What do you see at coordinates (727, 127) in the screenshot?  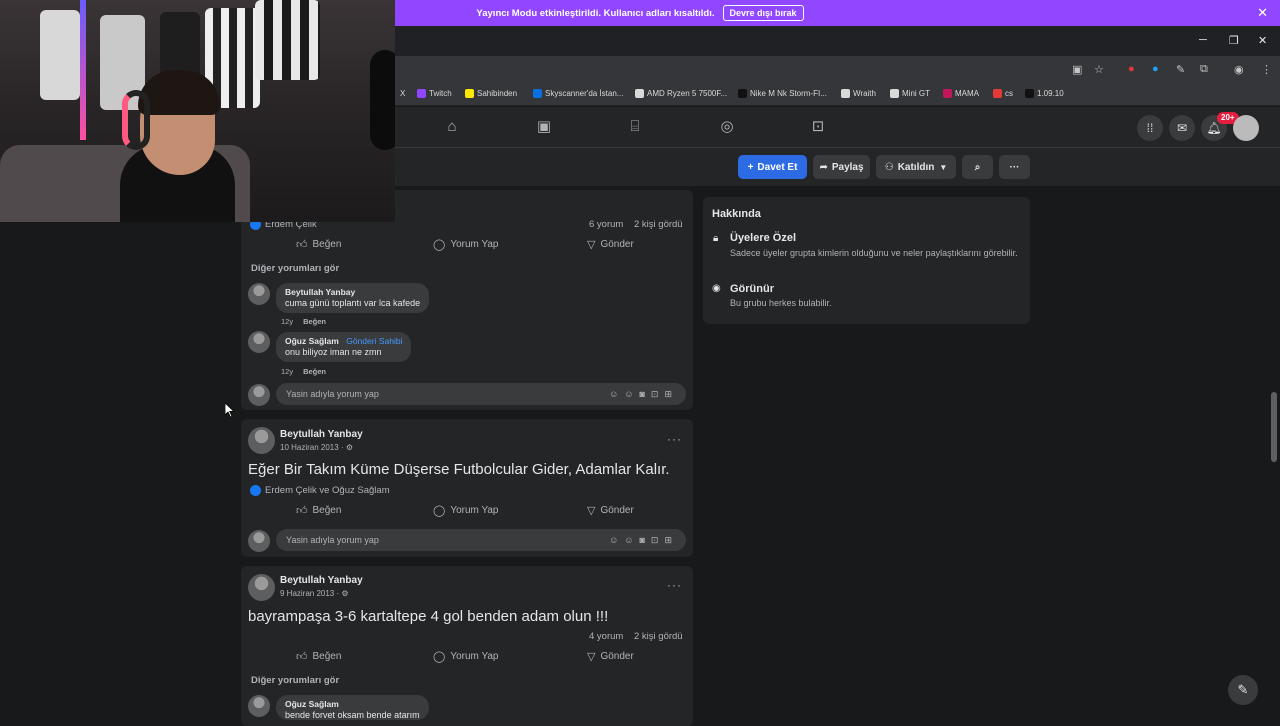 I see `groups-icon: ◎` at bounding box center [727, 127].